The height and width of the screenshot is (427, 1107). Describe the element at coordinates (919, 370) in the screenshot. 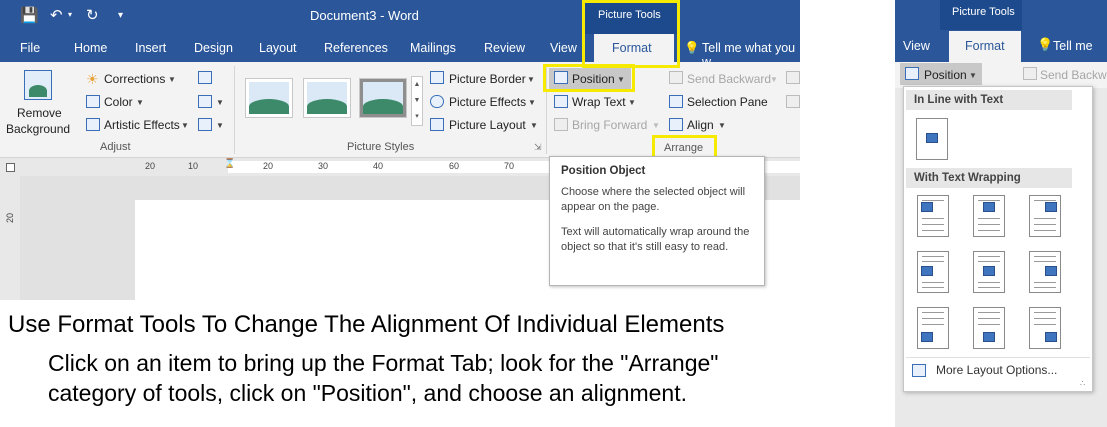

I see `more-layout-options-icon` at that location.